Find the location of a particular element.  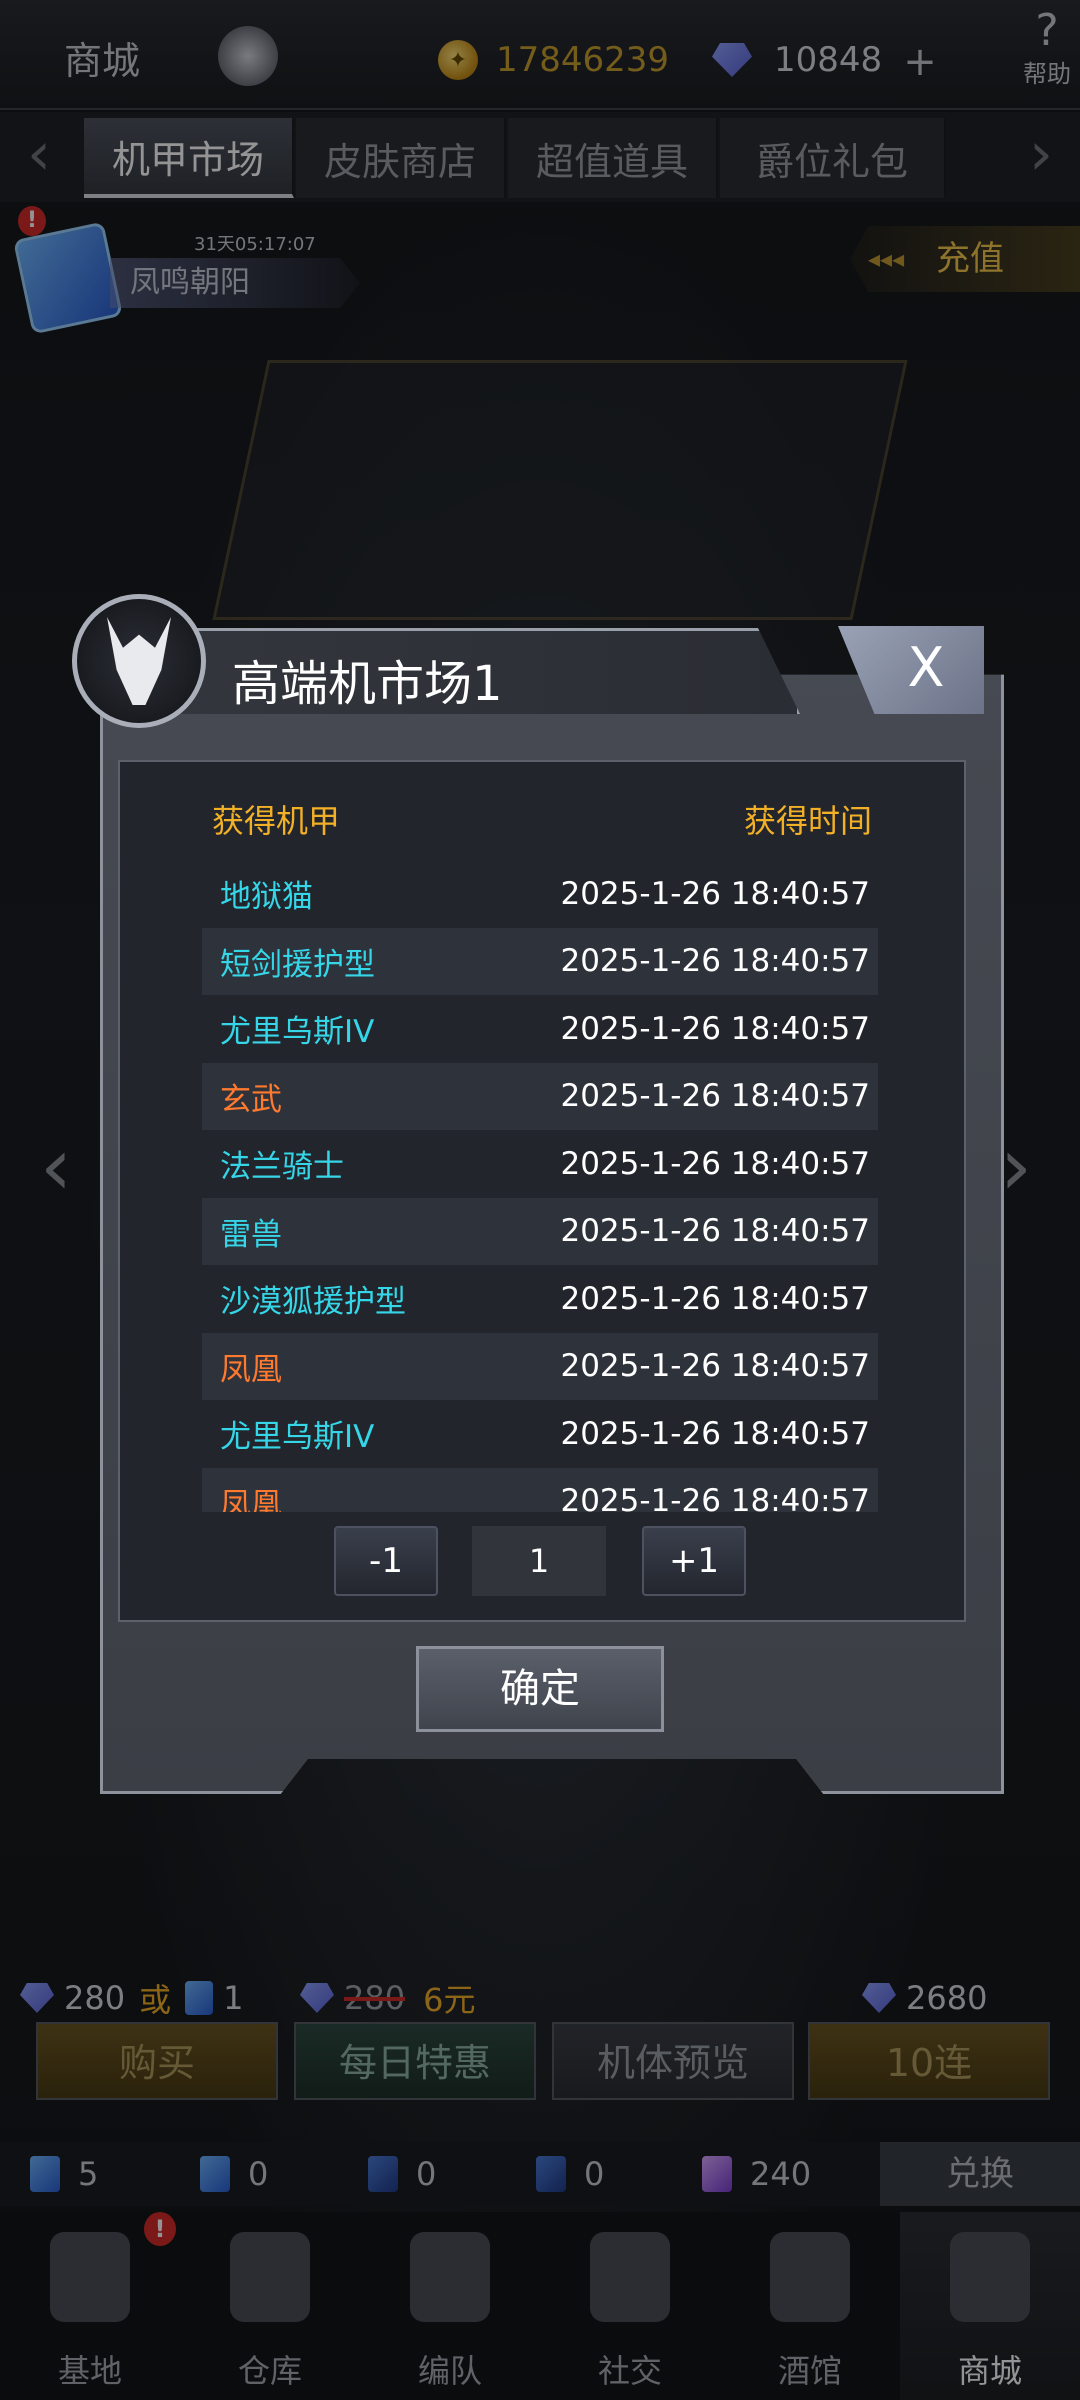

mech-name: 玄武 is located at coordinates (251, 1099).